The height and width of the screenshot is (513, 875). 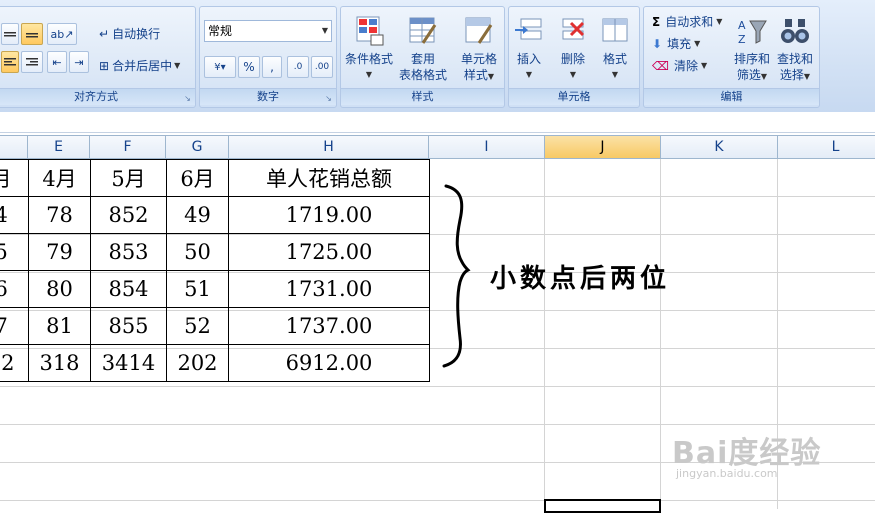 I want to click on table-cell: 84, so click(x=14, y=215).